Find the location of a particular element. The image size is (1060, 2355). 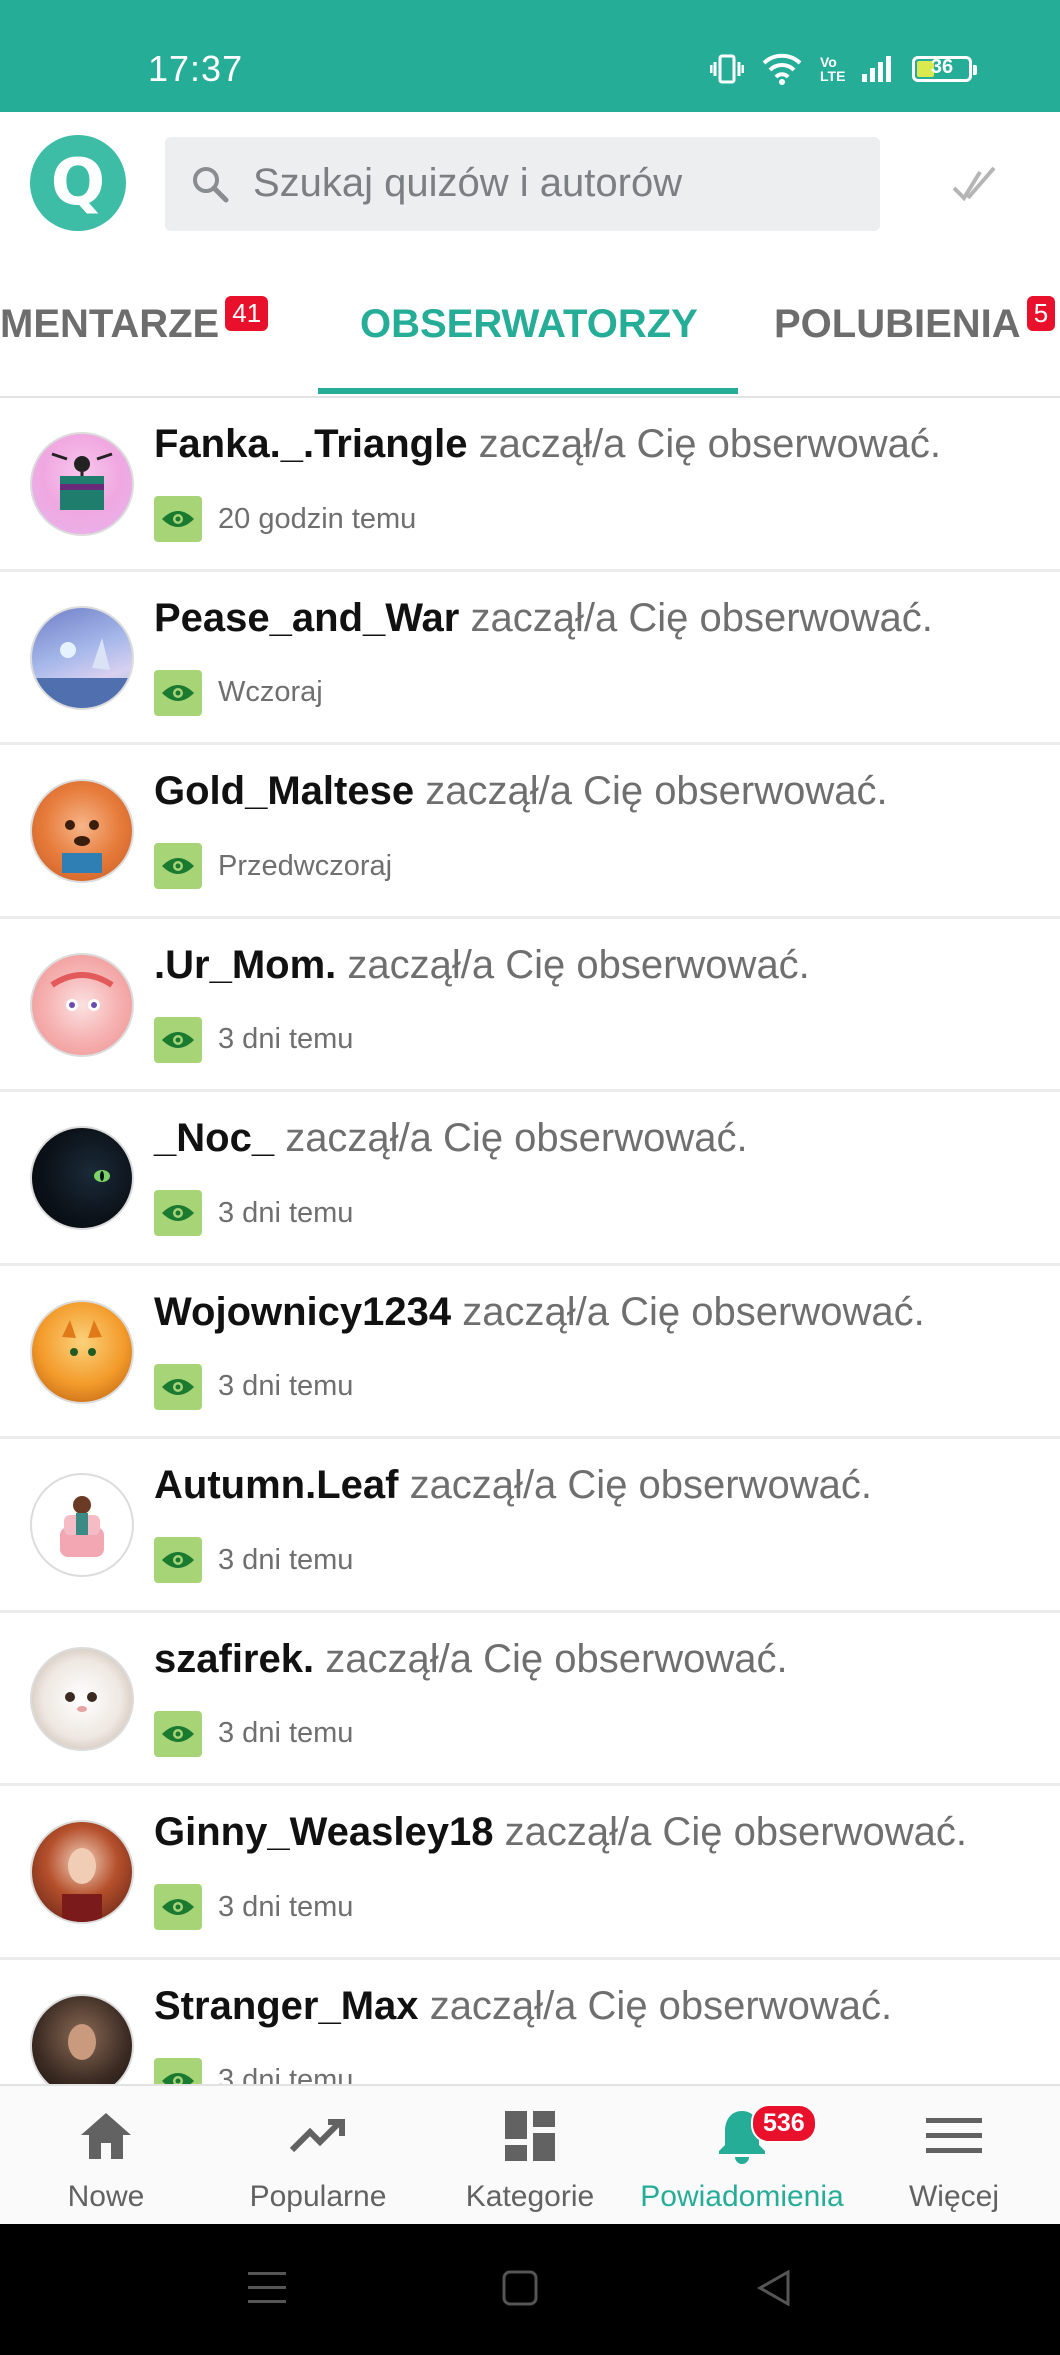

notification-text: Ginny_Weasley18 zaczął/a Cię obserwować. is located at coordinates (560, 1832).